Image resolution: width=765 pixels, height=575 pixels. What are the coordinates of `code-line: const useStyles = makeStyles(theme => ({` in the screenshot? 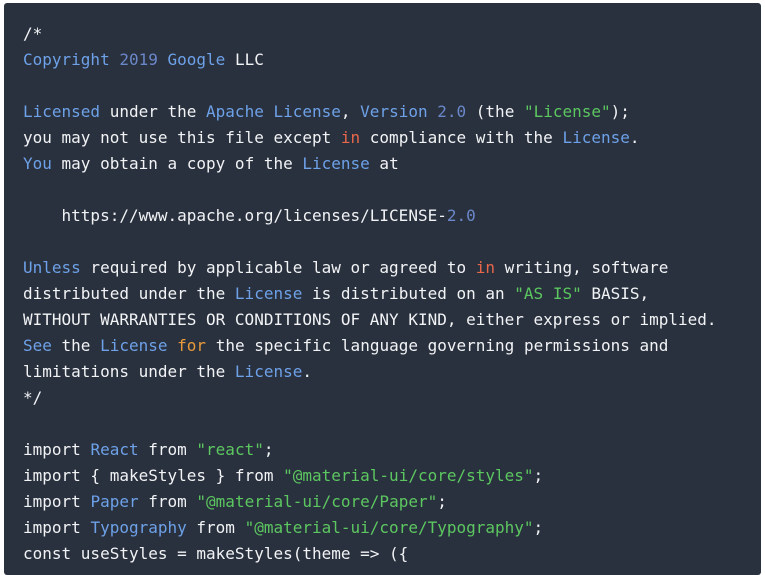 It's located at (370, 554).